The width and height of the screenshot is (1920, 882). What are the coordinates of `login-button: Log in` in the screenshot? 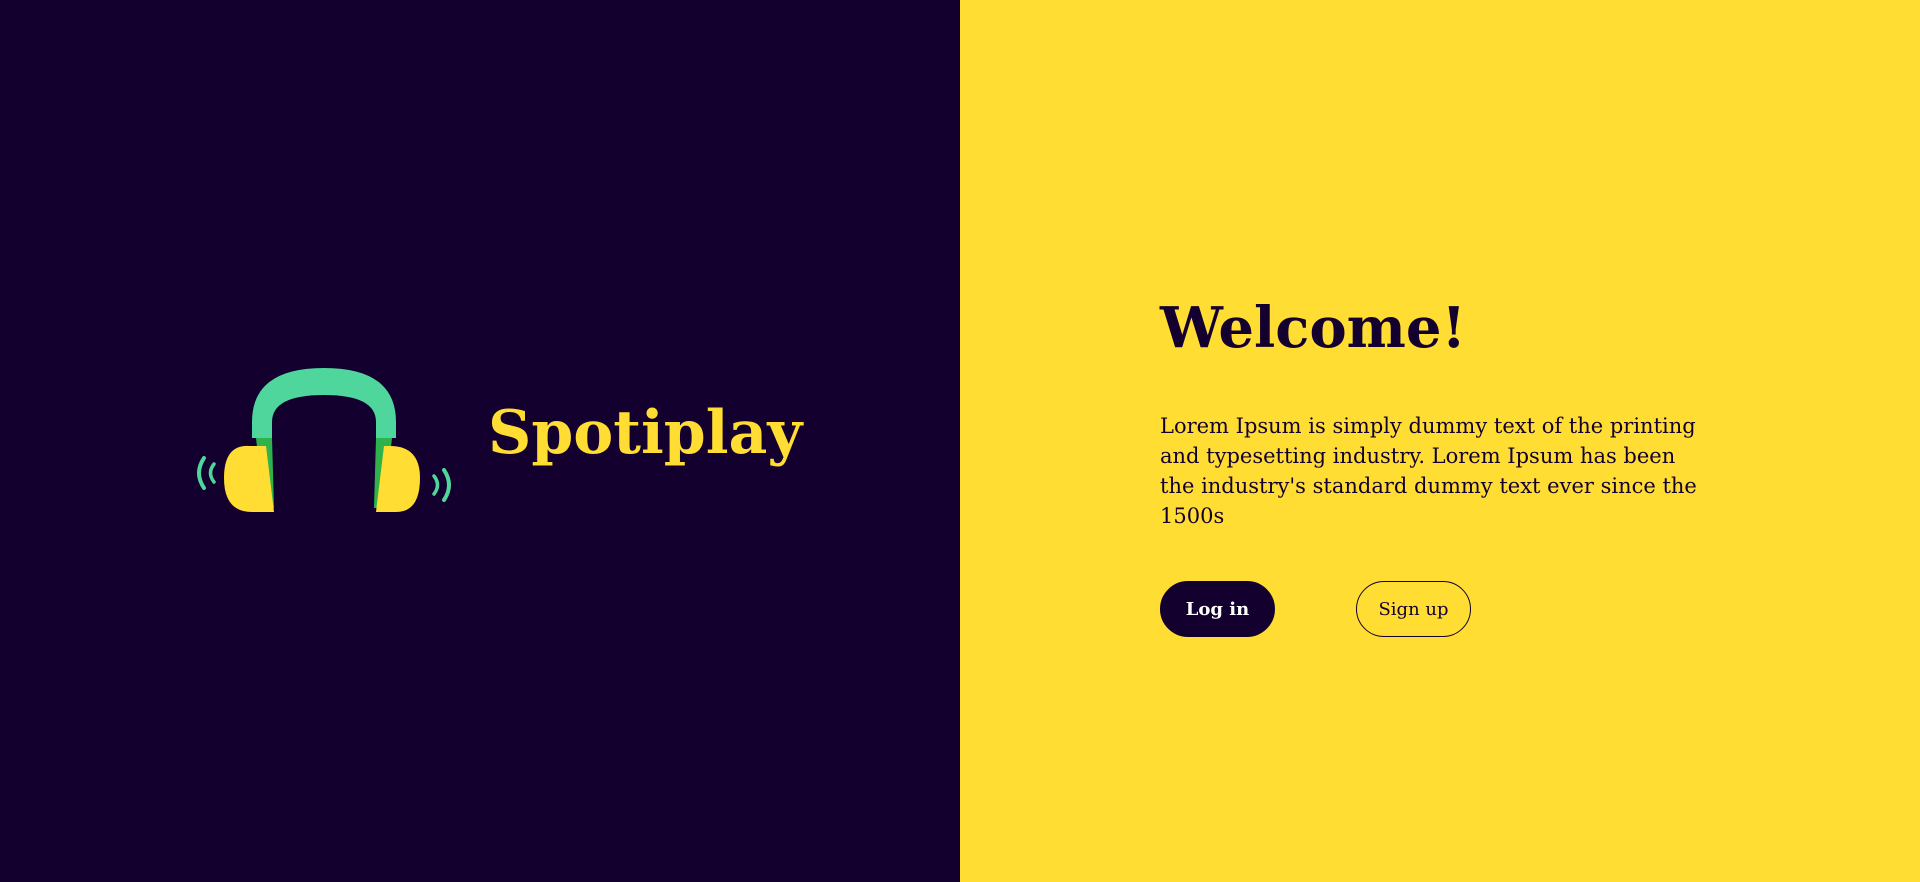 It's located at (1217, 609).